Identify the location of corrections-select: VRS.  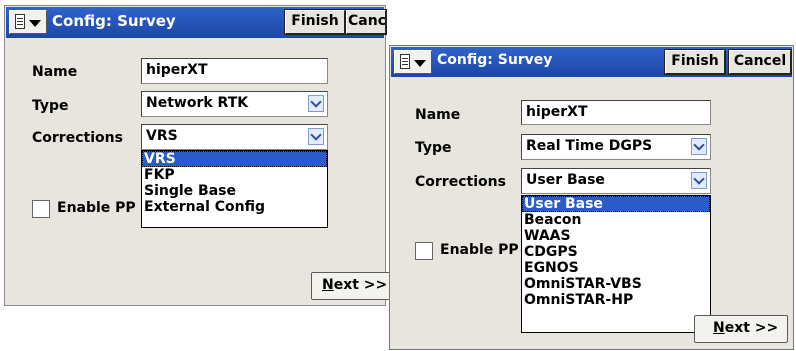
(234, 137).